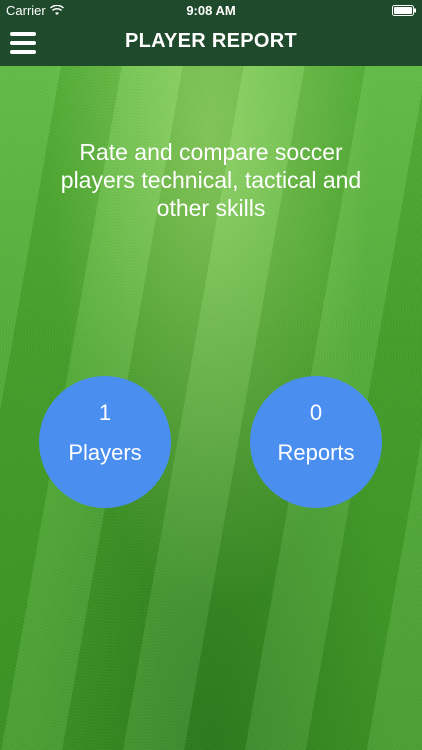 The image size is (422, 750). I want to click on reports-count: 0, so click(316, 412).